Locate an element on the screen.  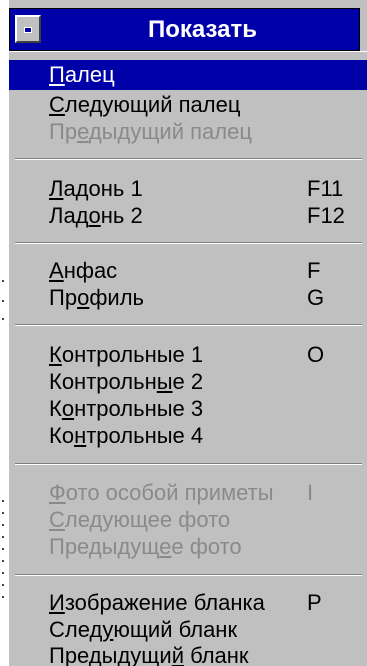
menu-item-label: Ладонь 1 is located at coordinates (96, 188).